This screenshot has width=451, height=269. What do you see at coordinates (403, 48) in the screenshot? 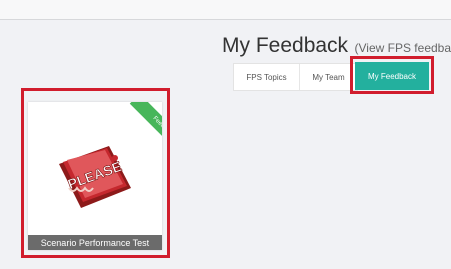
I see `view-fps-feedback-link: (View FPS feedback)` at bounding box center [403, 48].